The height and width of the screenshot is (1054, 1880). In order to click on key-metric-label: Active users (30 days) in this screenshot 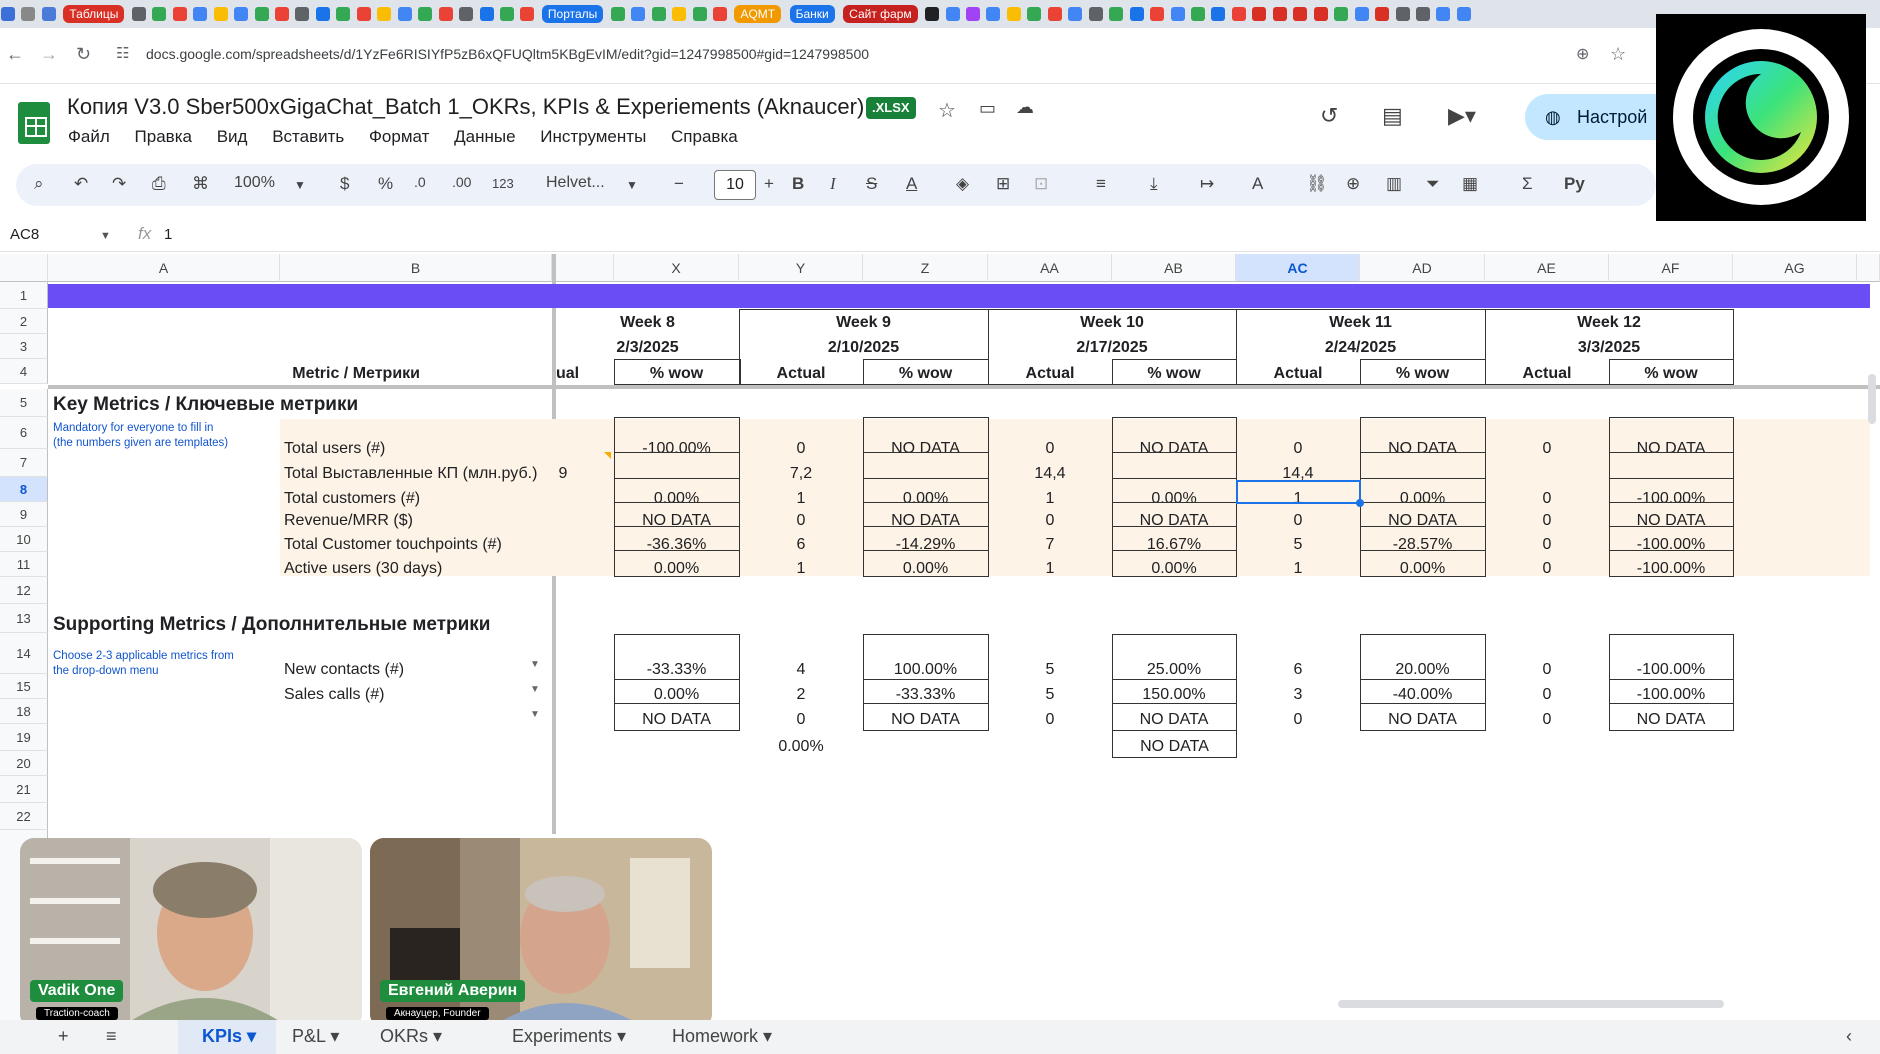, I will do `click(363, 569)`.